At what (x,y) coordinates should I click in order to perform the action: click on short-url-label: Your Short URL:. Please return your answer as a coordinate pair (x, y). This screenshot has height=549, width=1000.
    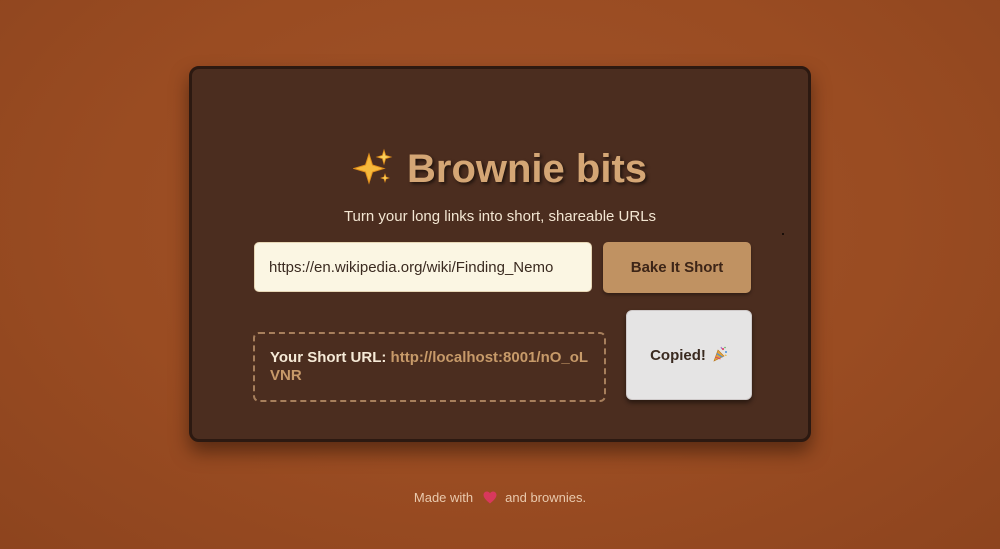
    Looking at the image, I should click on (328, 357).